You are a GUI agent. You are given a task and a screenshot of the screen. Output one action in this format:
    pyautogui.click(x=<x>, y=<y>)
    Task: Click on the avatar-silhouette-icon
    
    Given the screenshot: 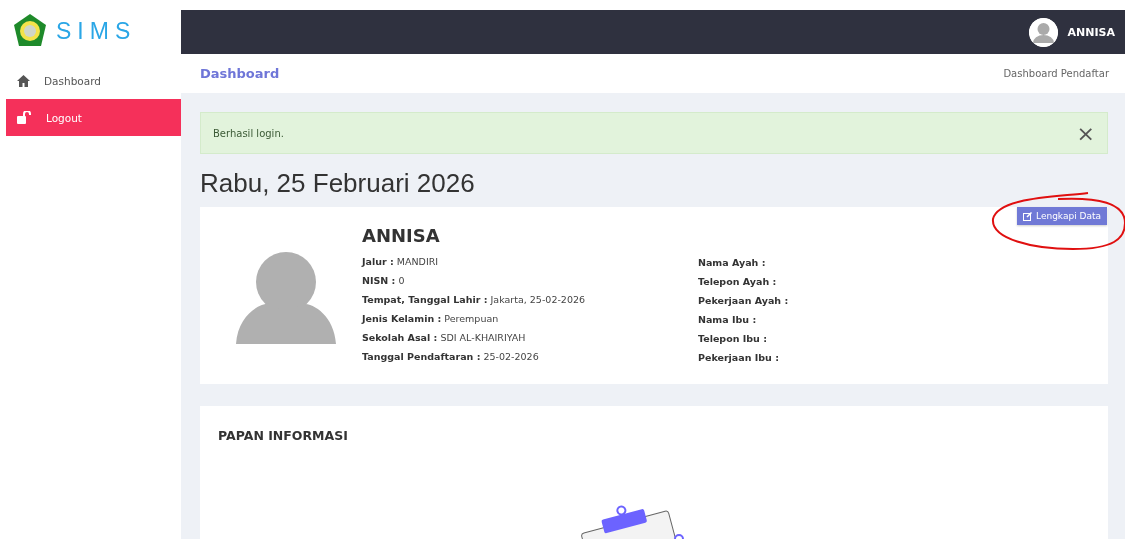 What is the action you would take?
    pyautogui.click(x=286, y=298)
    